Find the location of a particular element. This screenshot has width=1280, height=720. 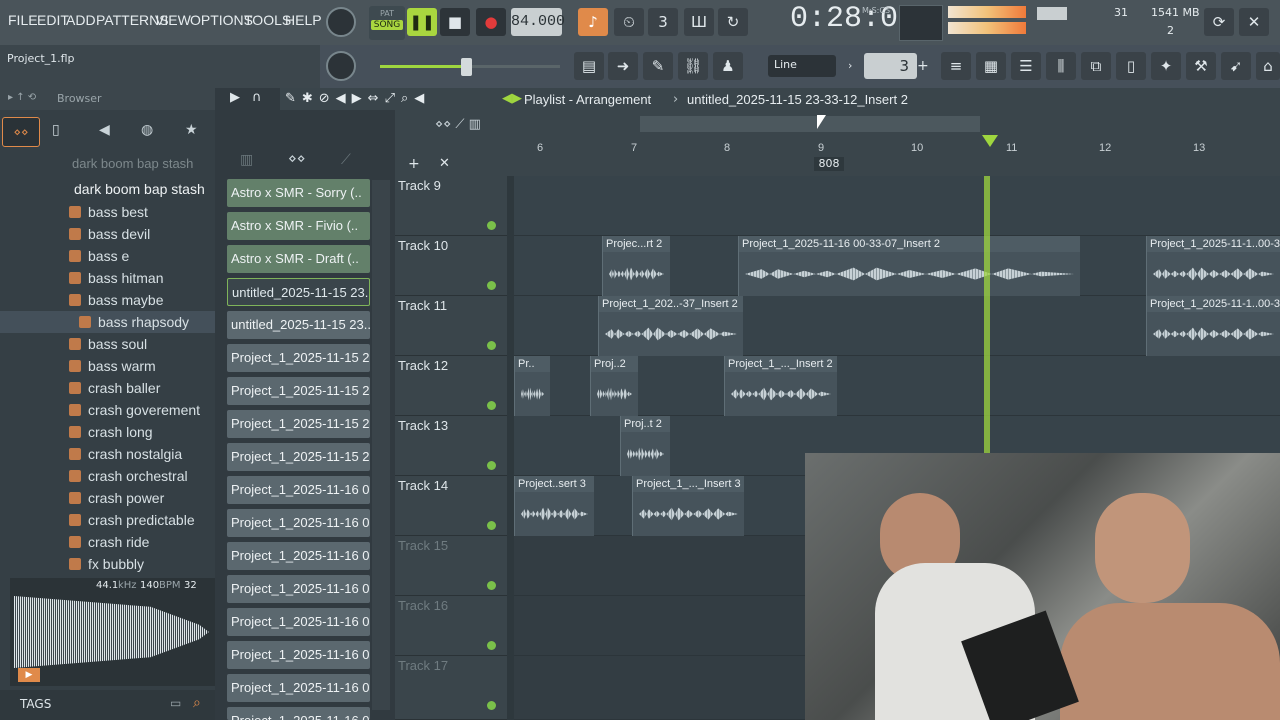

wait-record-icon: ⏲ is located at coordinates (629, 22).